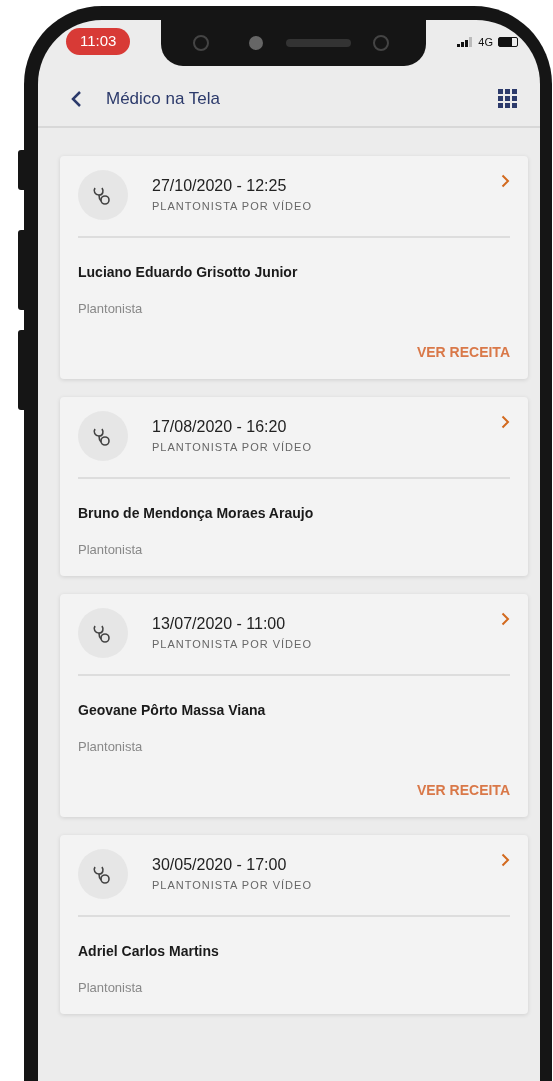  I want to click on network-label: 4G, so click(485, 42).